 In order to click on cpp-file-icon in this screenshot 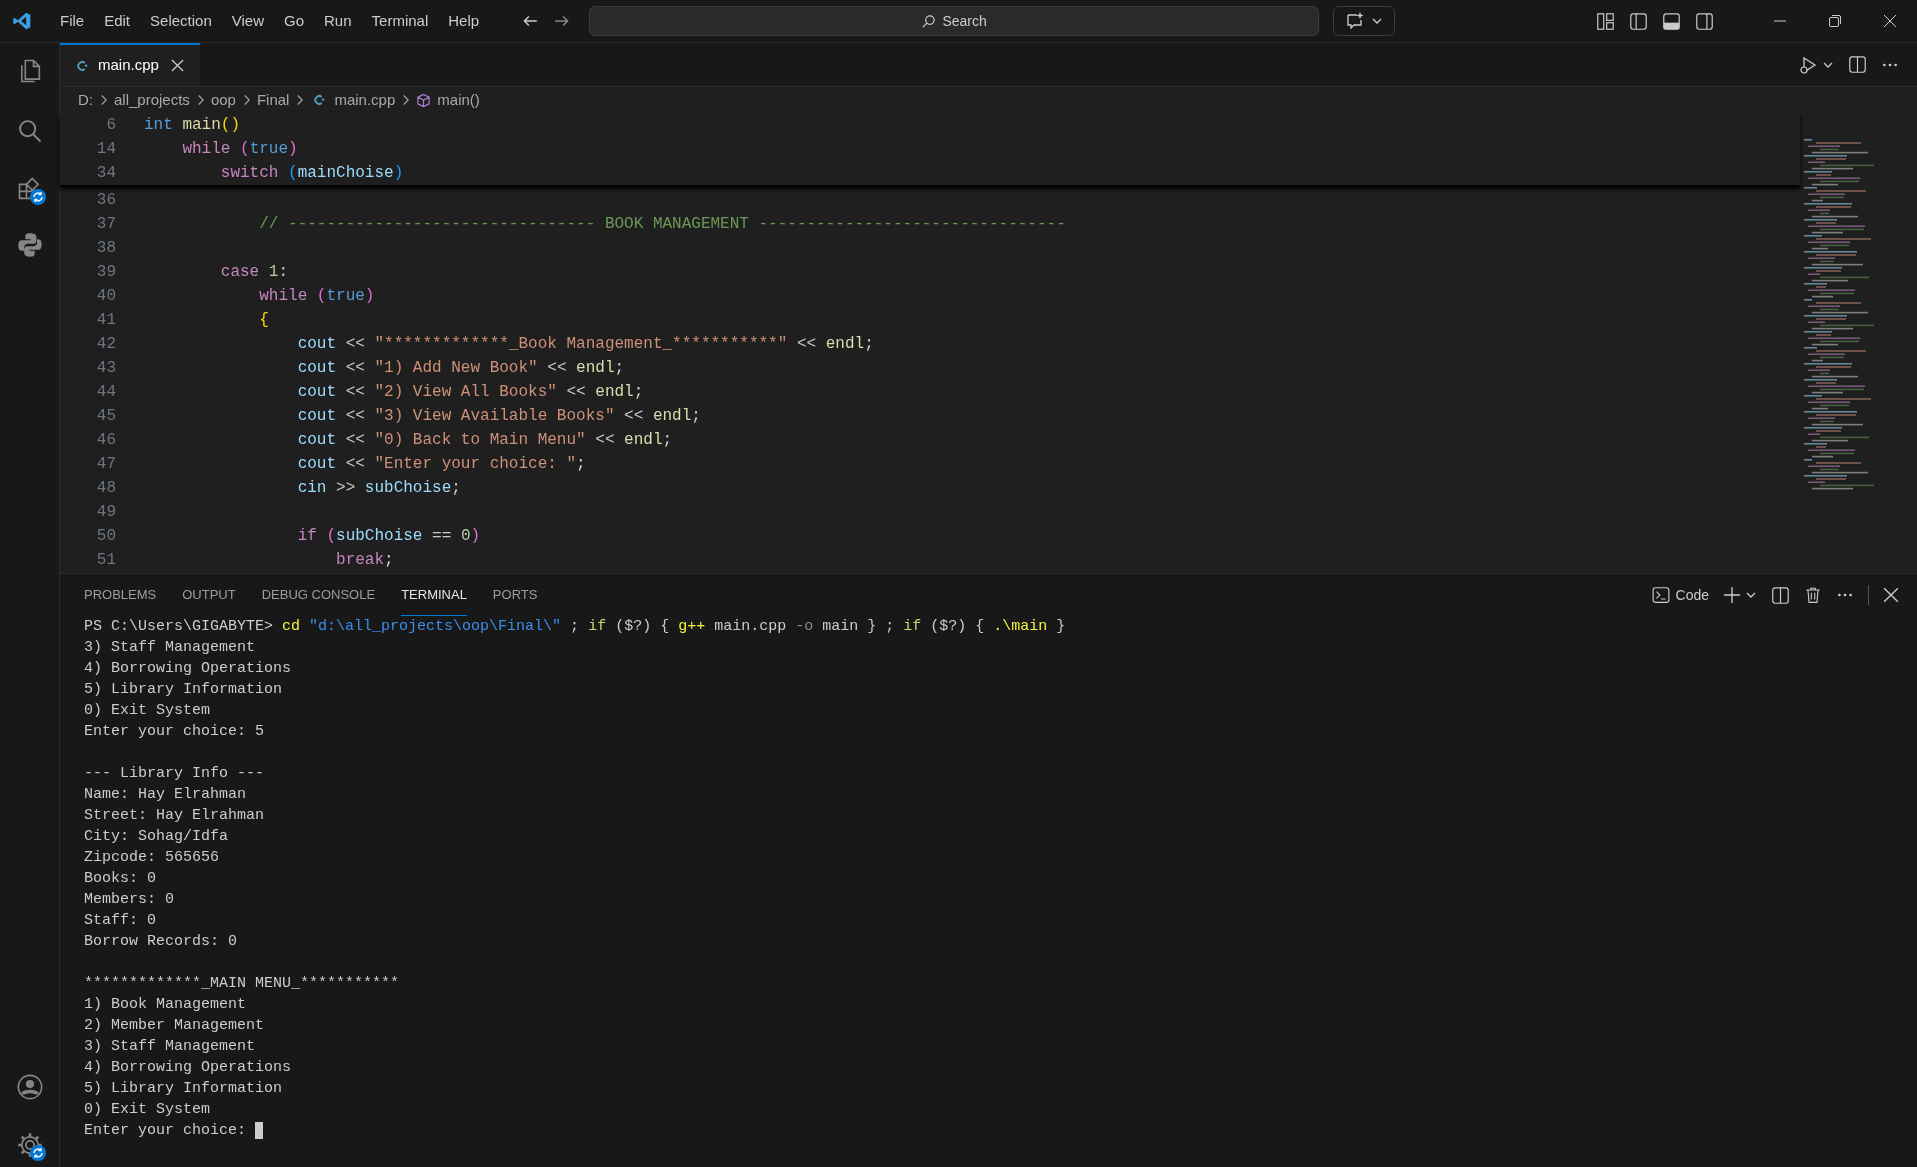, I will do `click(83, 65)`.